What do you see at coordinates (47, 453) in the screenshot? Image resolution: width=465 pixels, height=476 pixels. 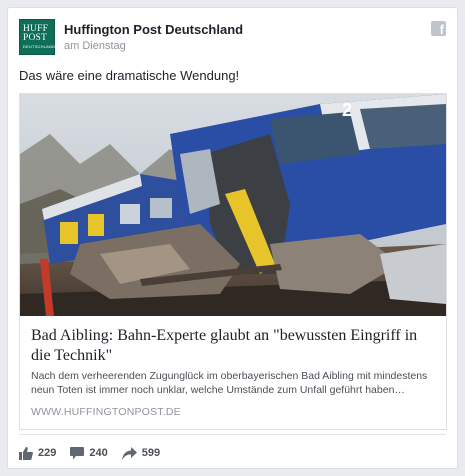 I see `like-count: 229` at bounding box center [47, 453].